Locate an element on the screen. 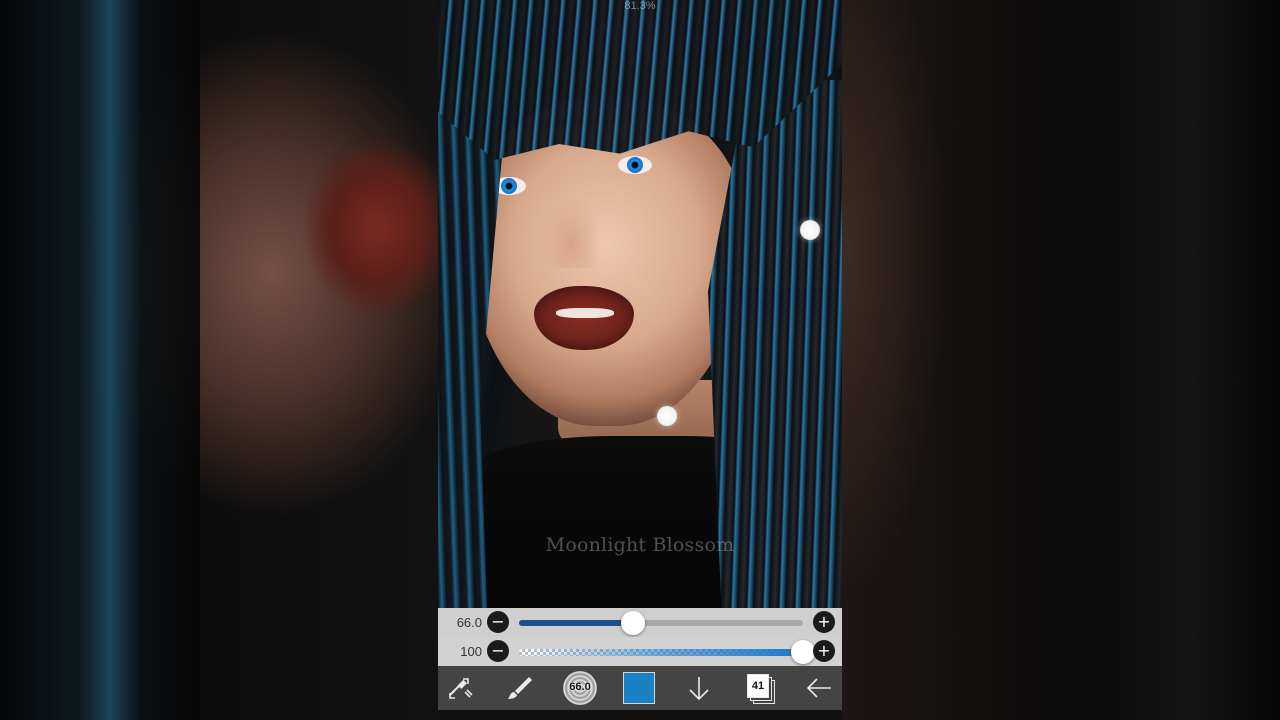 Image resolution: width=1280 pixels, height=720 pixels. color-button is located at coordinates (639, 688).